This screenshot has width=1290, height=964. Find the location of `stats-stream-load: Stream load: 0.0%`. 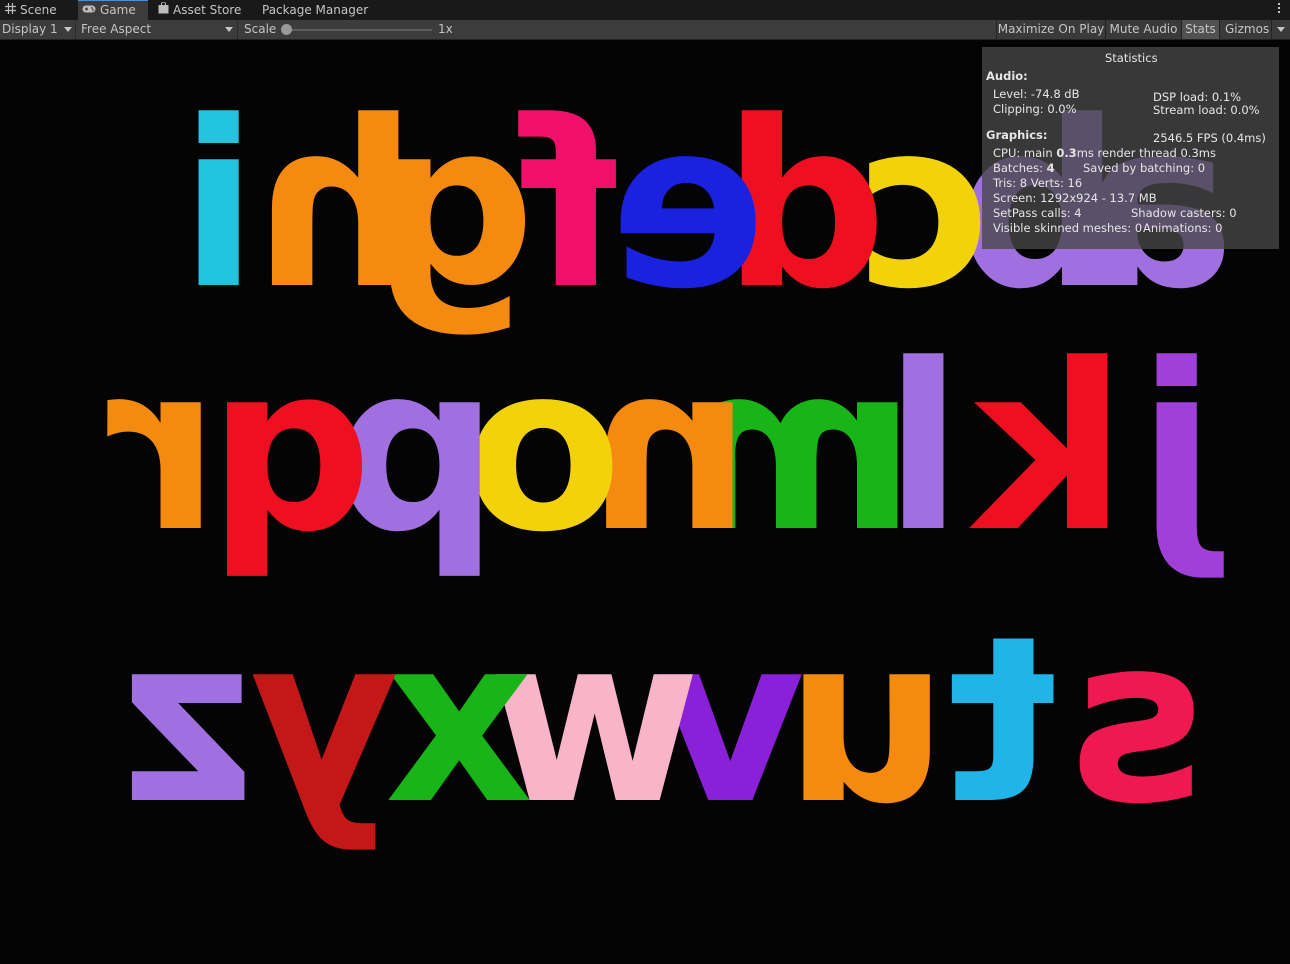

stats-stream-load: Stream load: 0.0% is located at coordinates (1206, 110).